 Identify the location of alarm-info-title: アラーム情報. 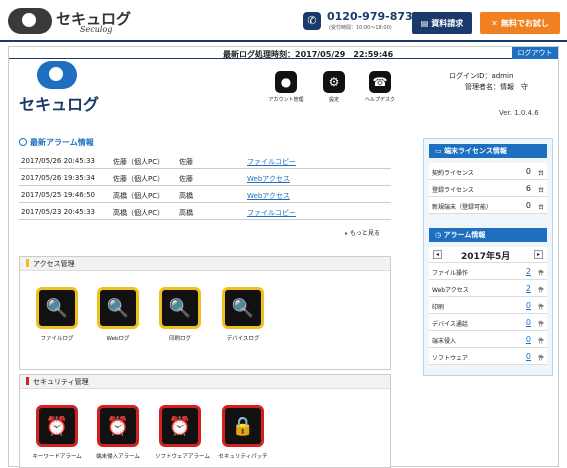
(464, 235).